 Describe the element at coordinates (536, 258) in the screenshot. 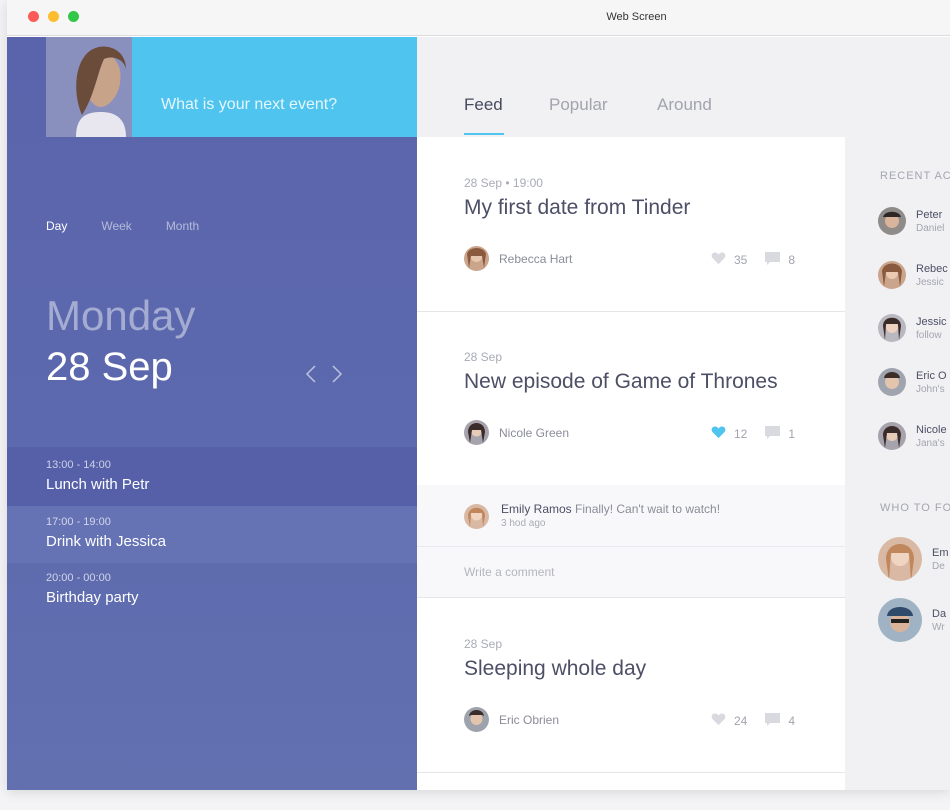

I see `author-name: Rebecca Hart` at that location.